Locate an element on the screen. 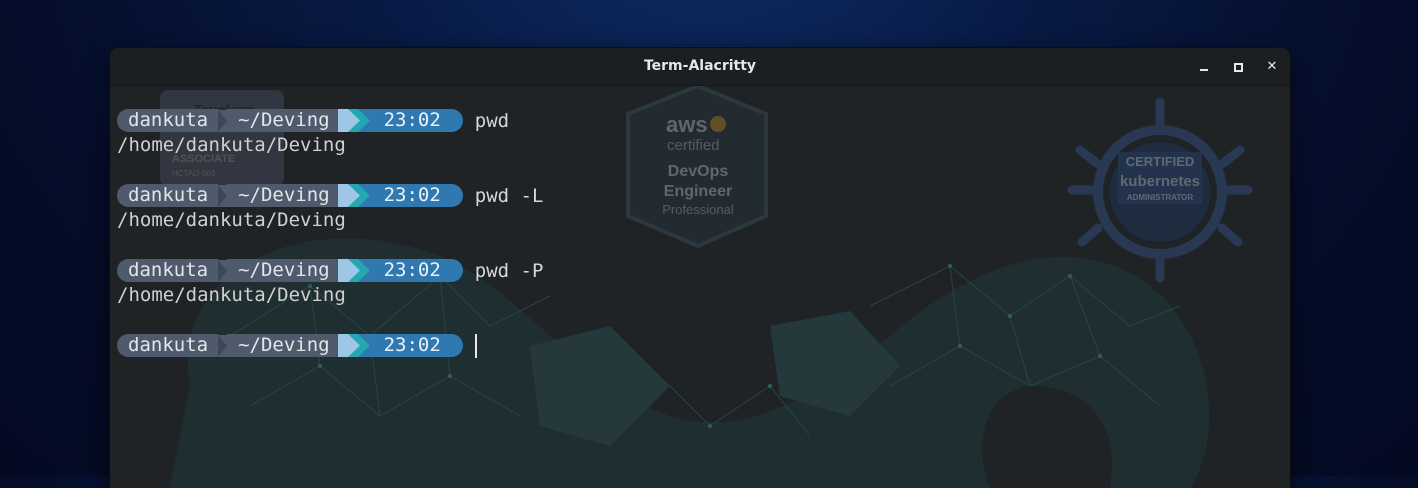 This screenshot has height=488, width=1418. close-button: ✕ is located at coordinates (1272, 67).